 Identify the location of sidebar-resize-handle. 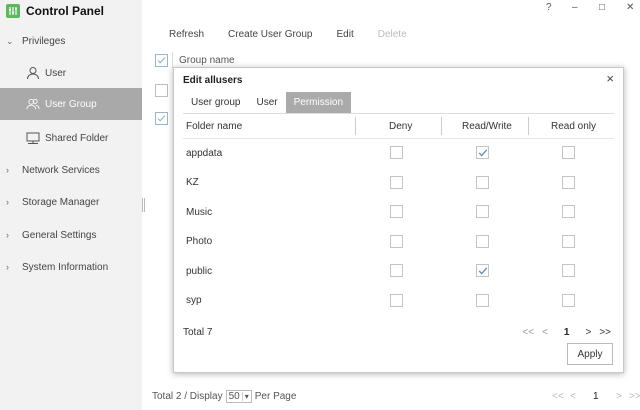
(143, 205).